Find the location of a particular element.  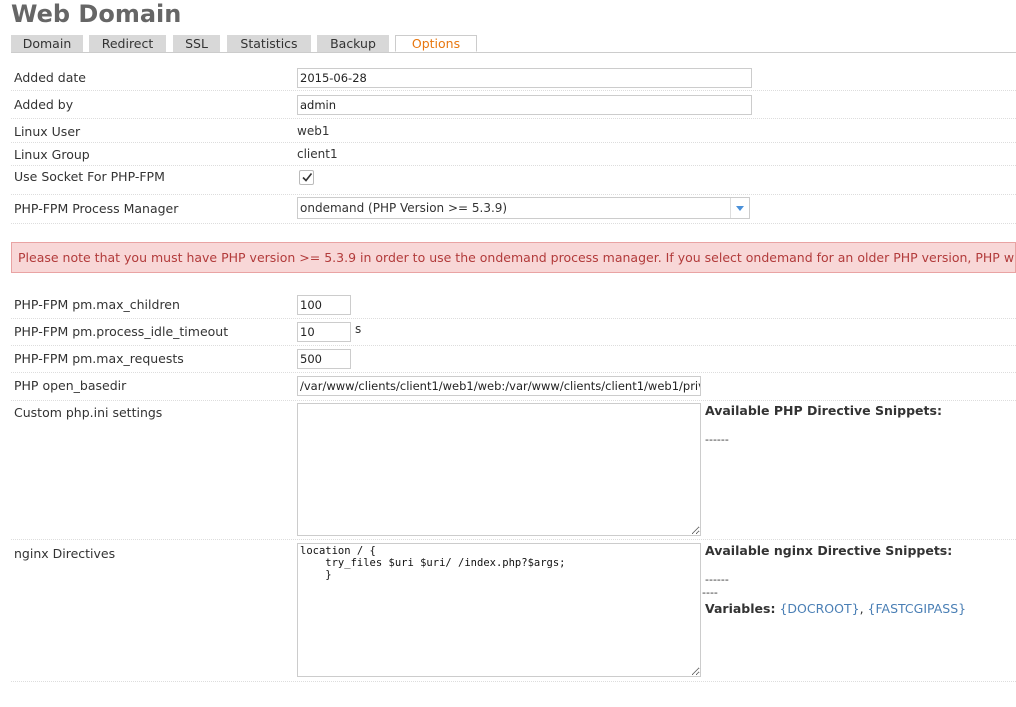

variables-label: Variables: is located at coordinates (740, 608).